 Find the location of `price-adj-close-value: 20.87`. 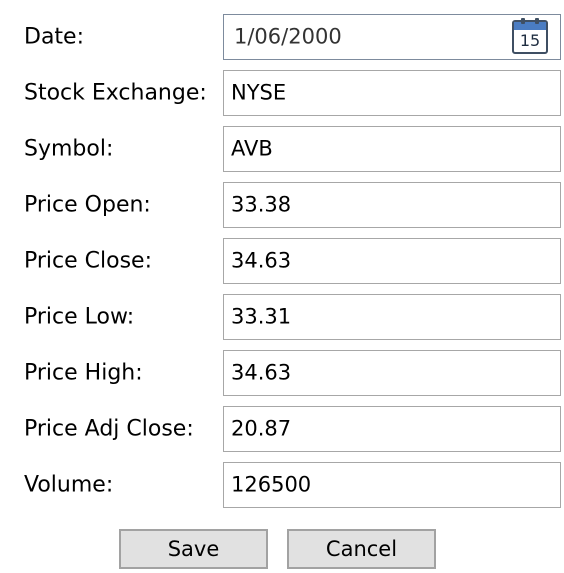

price-adj-close-value: 20.87 is located at coordinates (261, 429).